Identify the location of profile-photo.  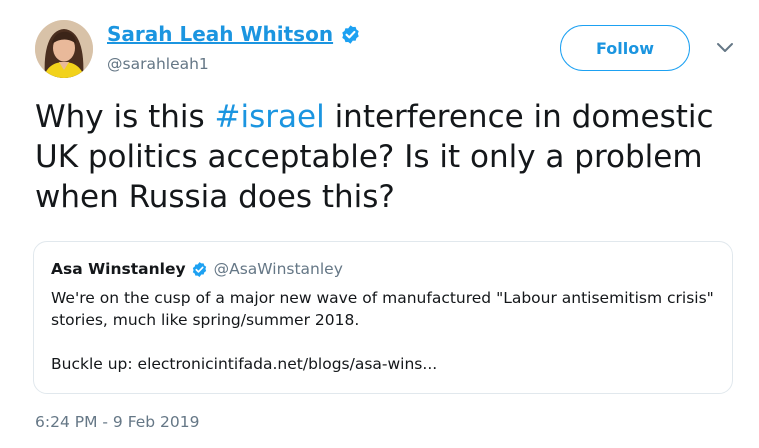
(64, 49).